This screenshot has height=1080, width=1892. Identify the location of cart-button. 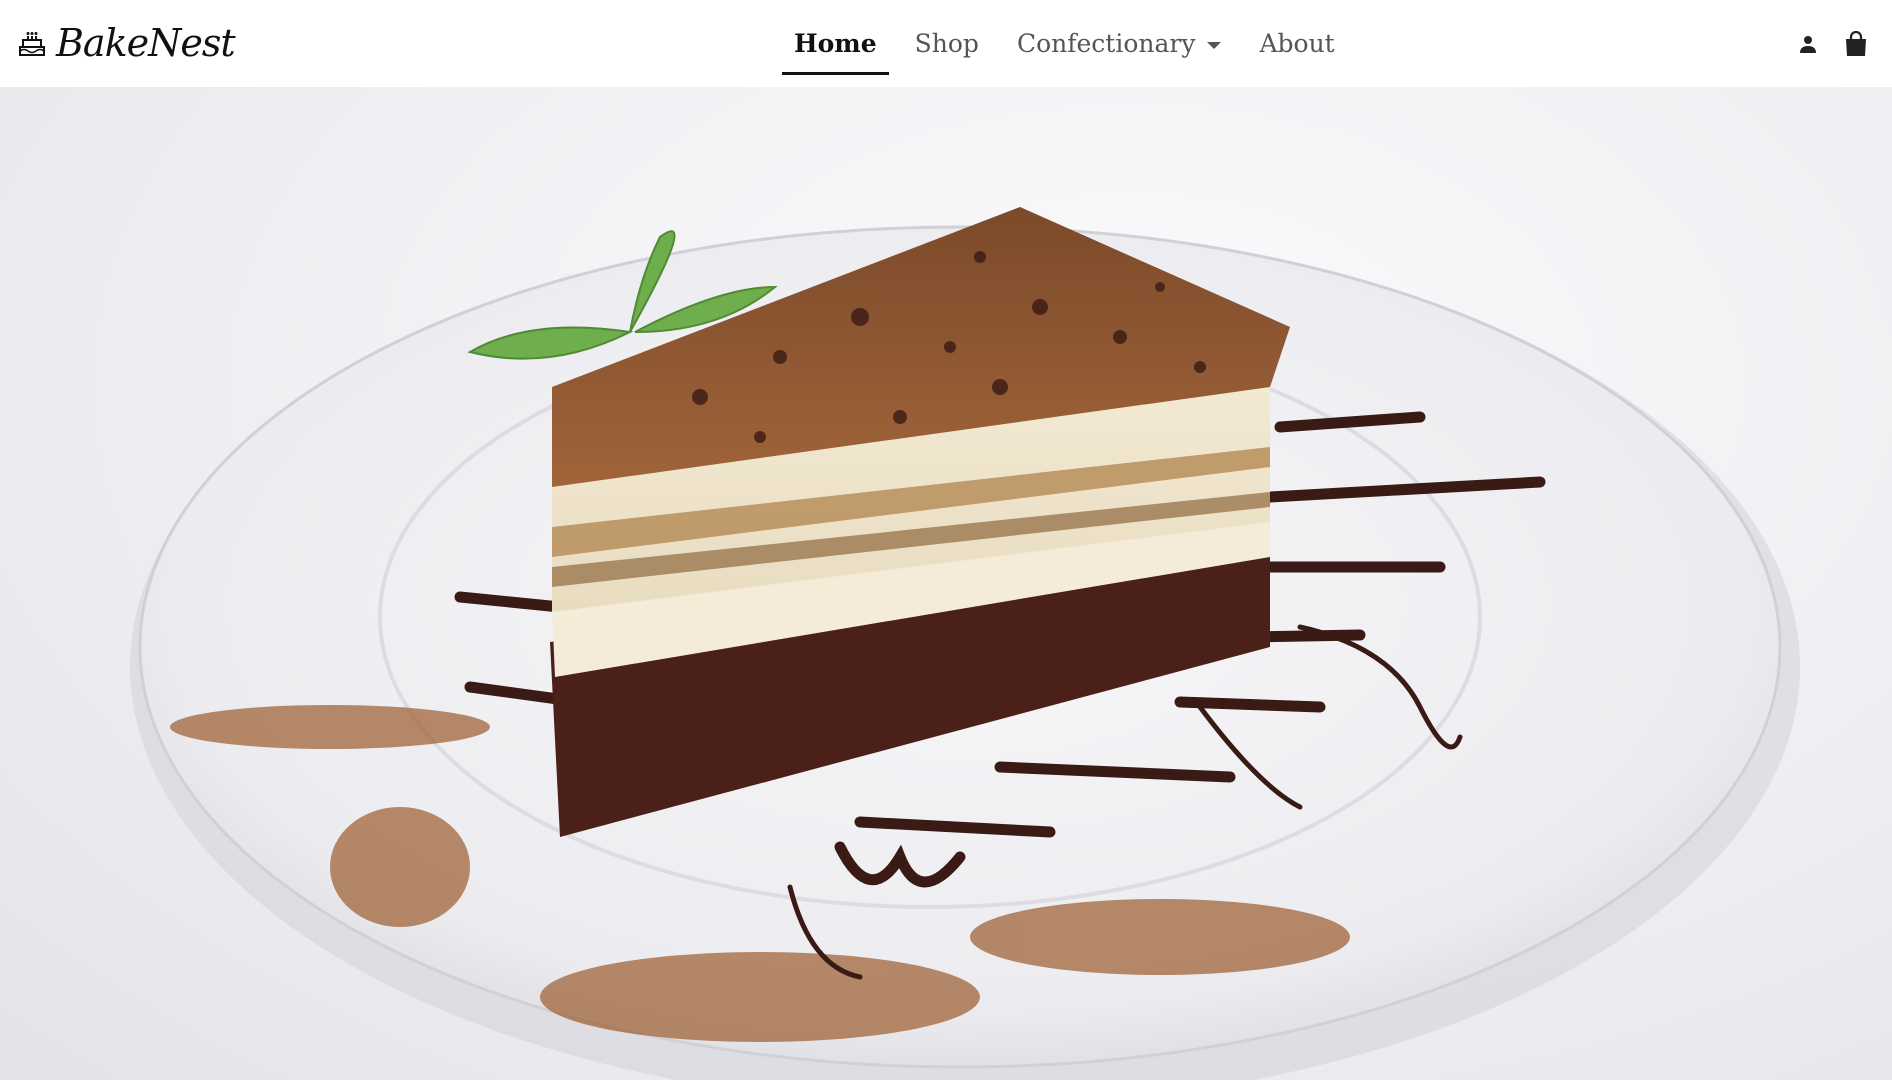
(1856, 44).